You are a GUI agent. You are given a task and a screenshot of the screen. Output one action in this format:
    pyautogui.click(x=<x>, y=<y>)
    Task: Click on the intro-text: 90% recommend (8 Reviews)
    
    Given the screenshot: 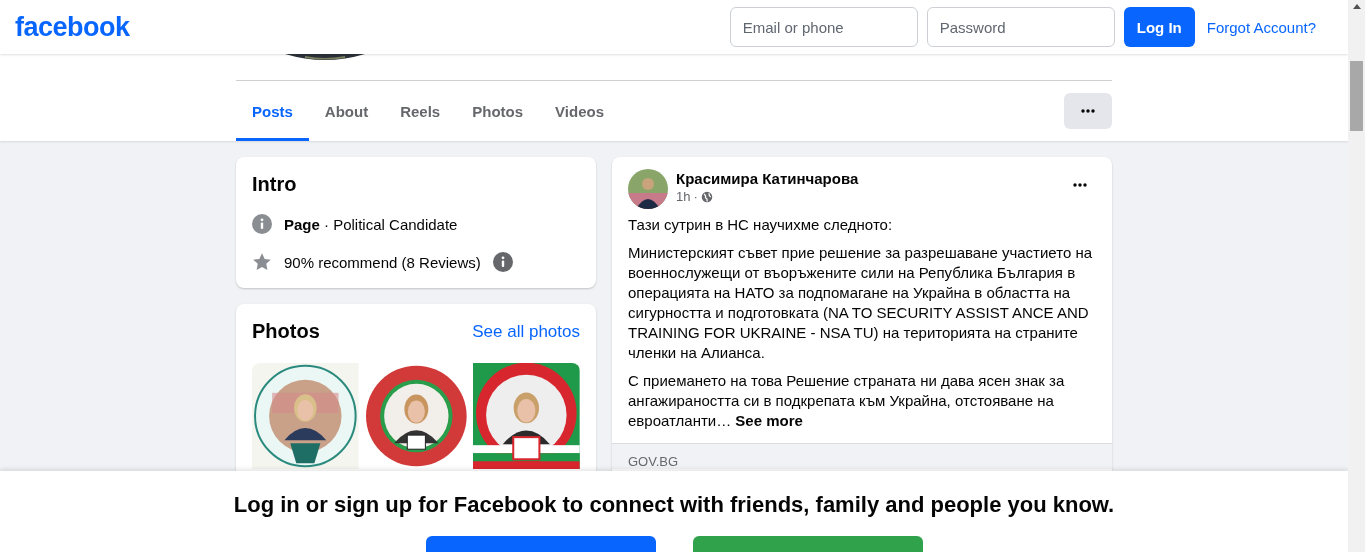 What is the action you would take?
    pyautogui.click(x=382, y=262)
    